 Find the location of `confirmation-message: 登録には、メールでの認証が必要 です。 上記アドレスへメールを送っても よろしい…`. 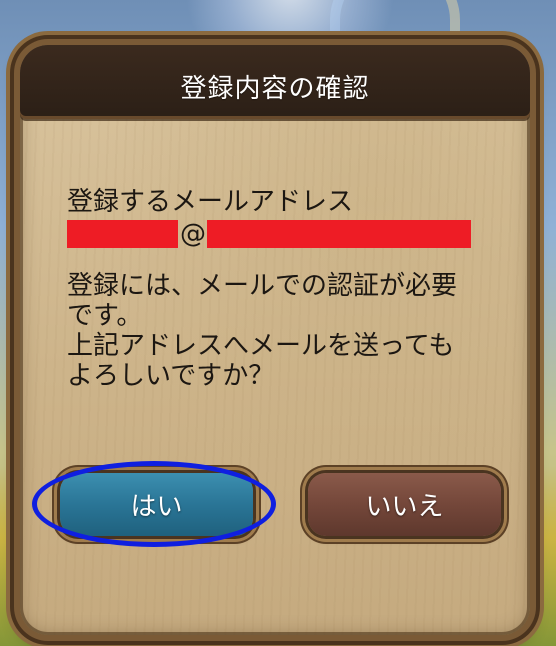

confirmation-message: 登録には、メールでの認証が必要 です。 上記アドレスへメールを送っても よろしい… is located at coordinates (287, 331).